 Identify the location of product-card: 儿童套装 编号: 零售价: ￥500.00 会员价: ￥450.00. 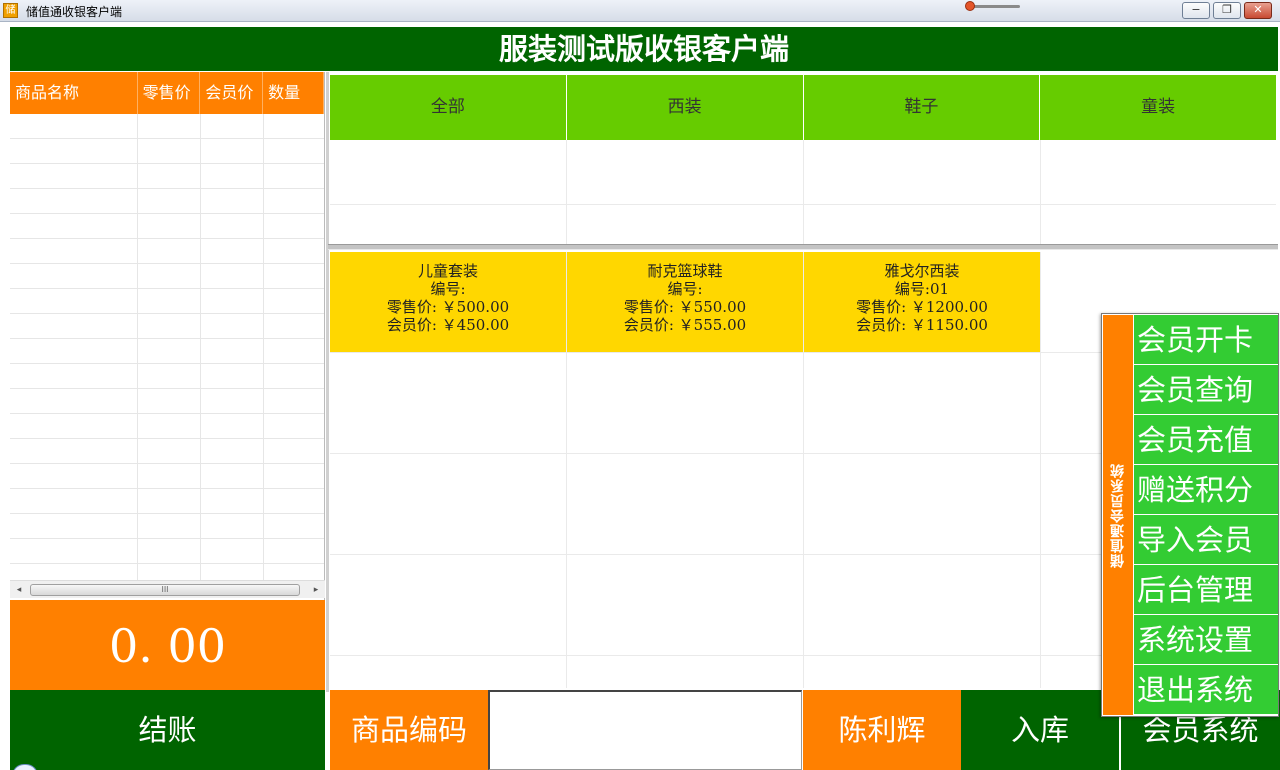
(448, 302).